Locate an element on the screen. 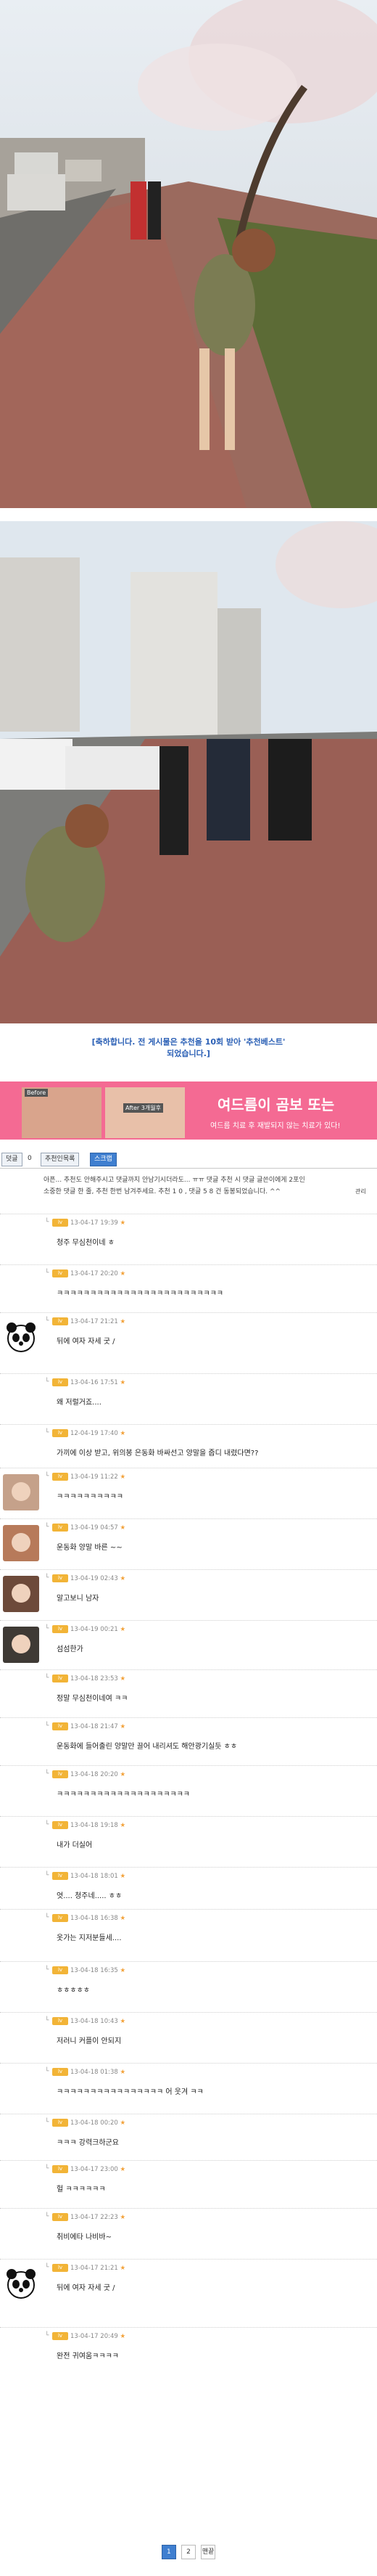  comment-item: └ lv 13-04-19 00:21 ★ 섬섬한가 is located at coordinates (188, 1645).